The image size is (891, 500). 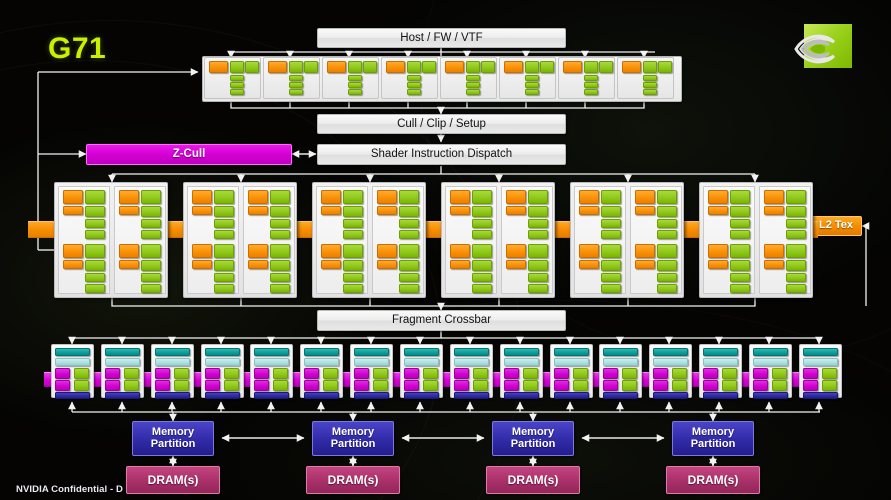 I want to click on zcull-block: Z-Cull, so click(x=189, y=154).